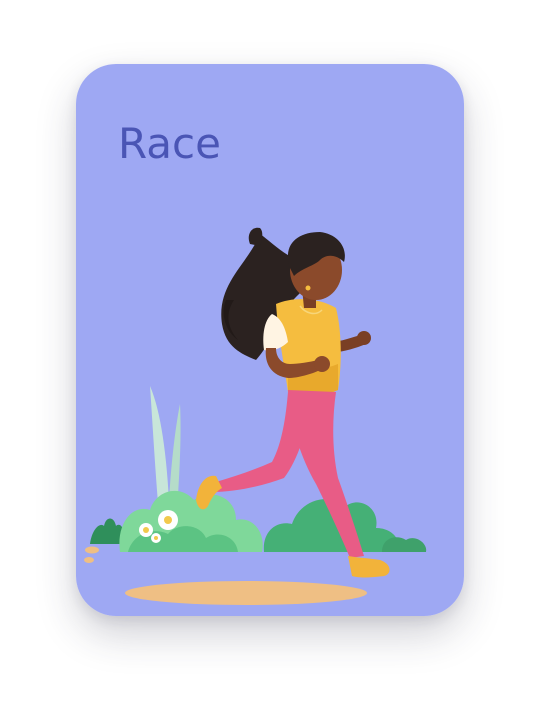  What do you see at coordinates (364, 338) in the screenshot?
I see `back-fist` at bounding box center [364, 338].